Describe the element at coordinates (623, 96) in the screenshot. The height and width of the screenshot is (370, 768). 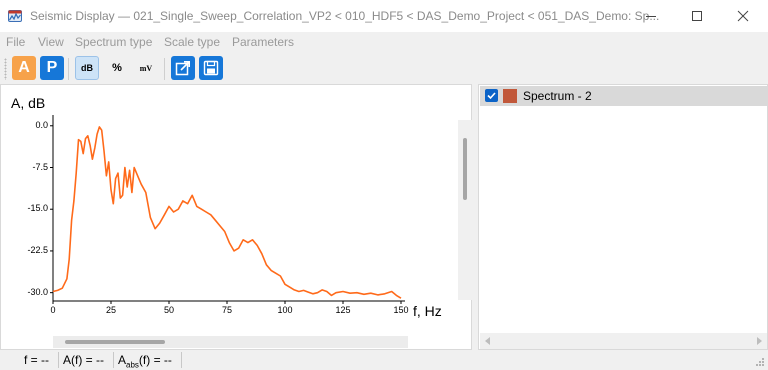
I see `legend-item-spectrum-2: Spectrum - 2` at that location.